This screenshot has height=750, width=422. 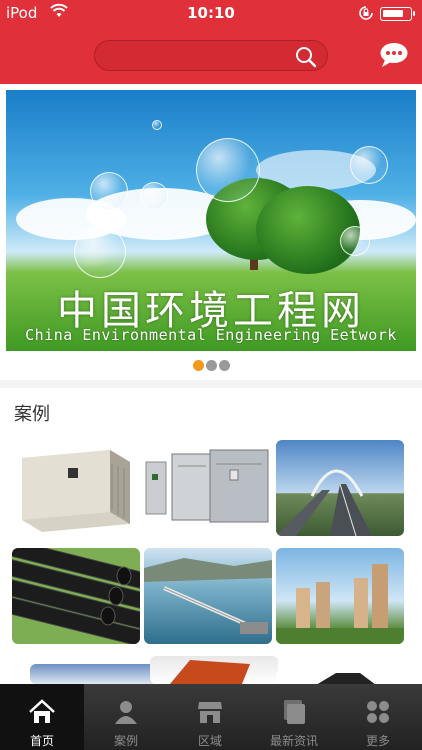 I want to click on section-title: 案例, so click(x=32, y=414).